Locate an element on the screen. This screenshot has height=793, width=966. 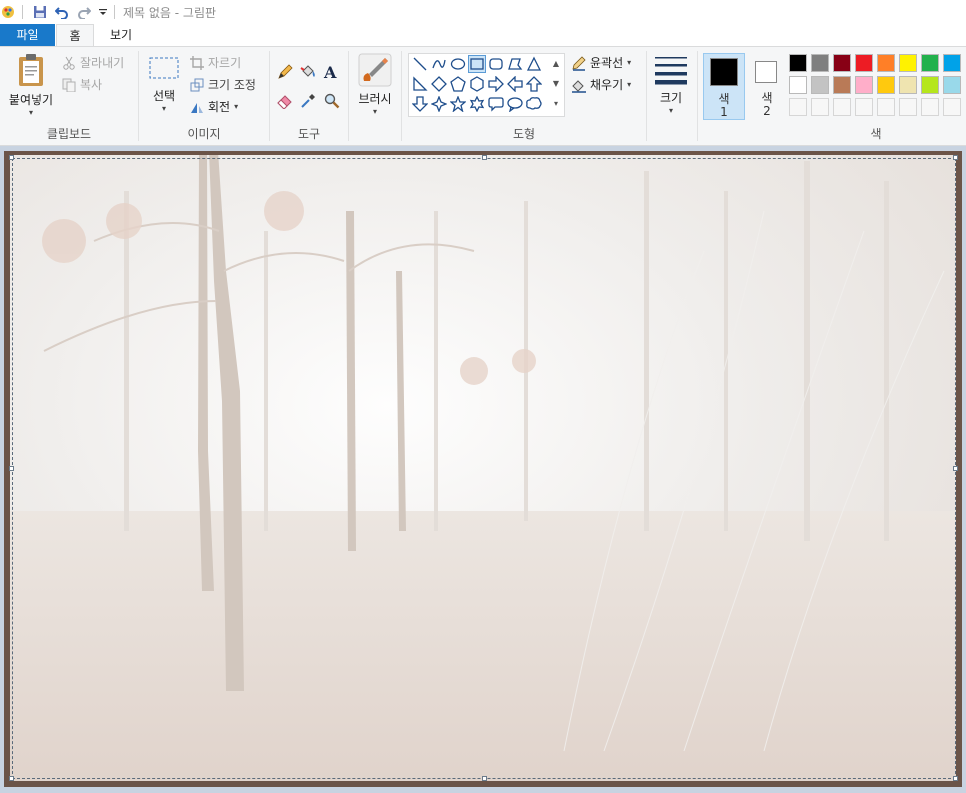
select-dropdown-icon: ▾ is located at coordinates (164, 108).